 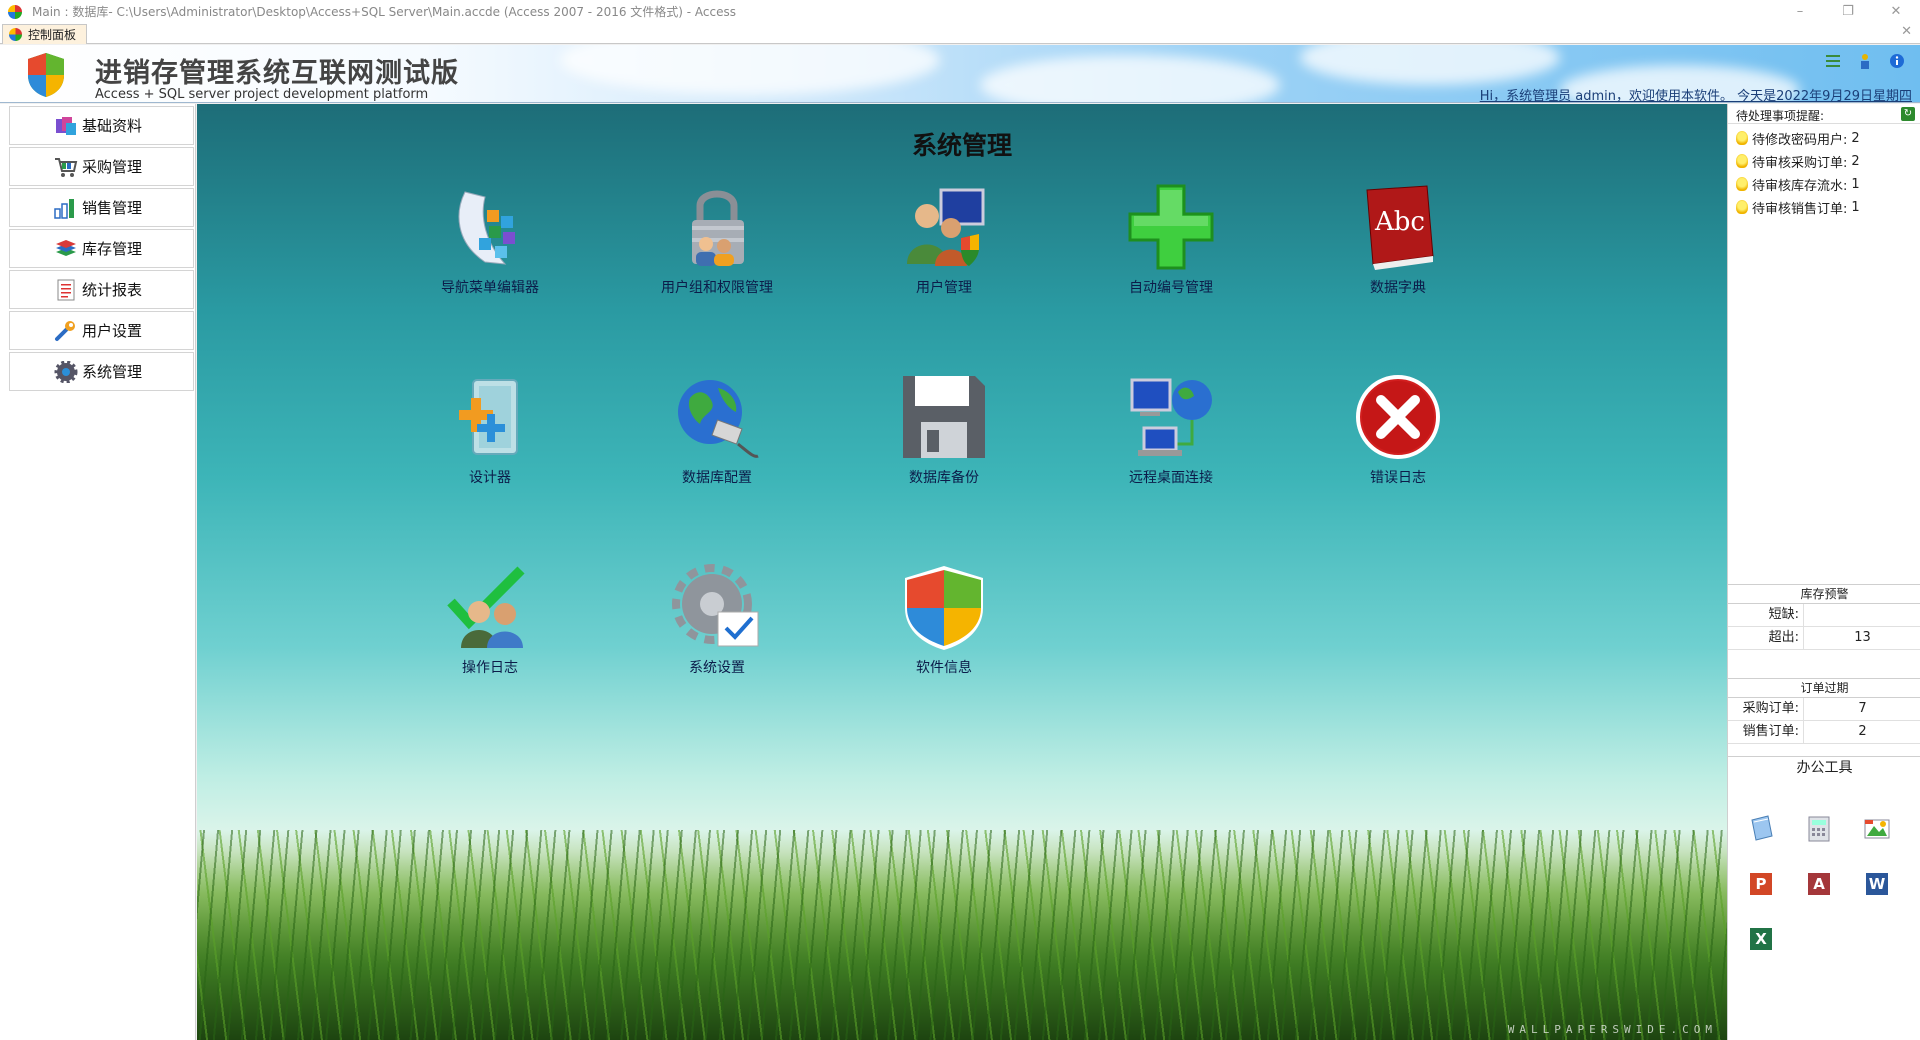 I want to click on section-title: 系统管理, so click(x=961, y=145).